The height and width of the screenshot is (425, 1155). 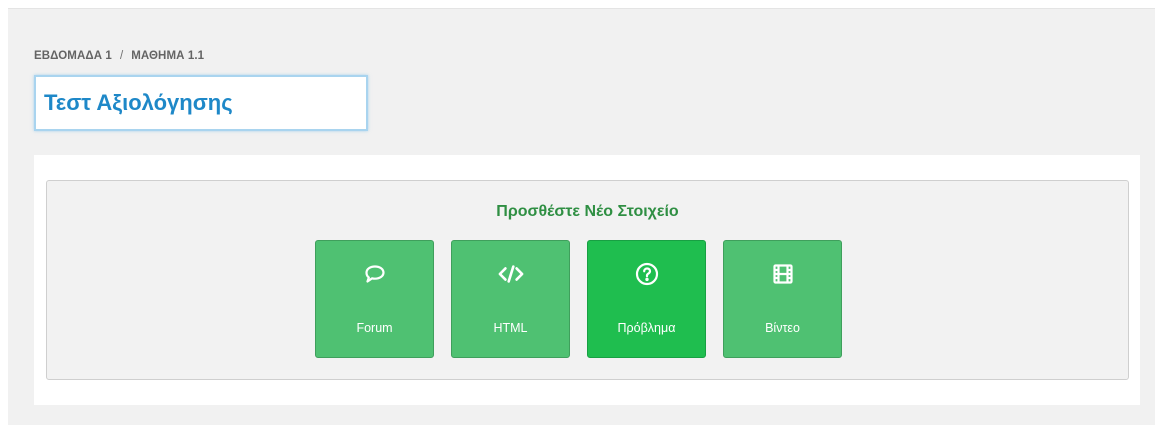 I want to click on add-problem-button: Πρόβλημα, so click(x=646, y=299).